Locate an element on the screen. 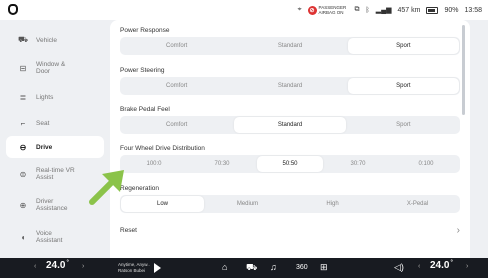 Image resolution: width=488 pixels, height=278 pixels. airbag-label: PASSENGER AIRBAG ON is located at coordinates (332, 10).